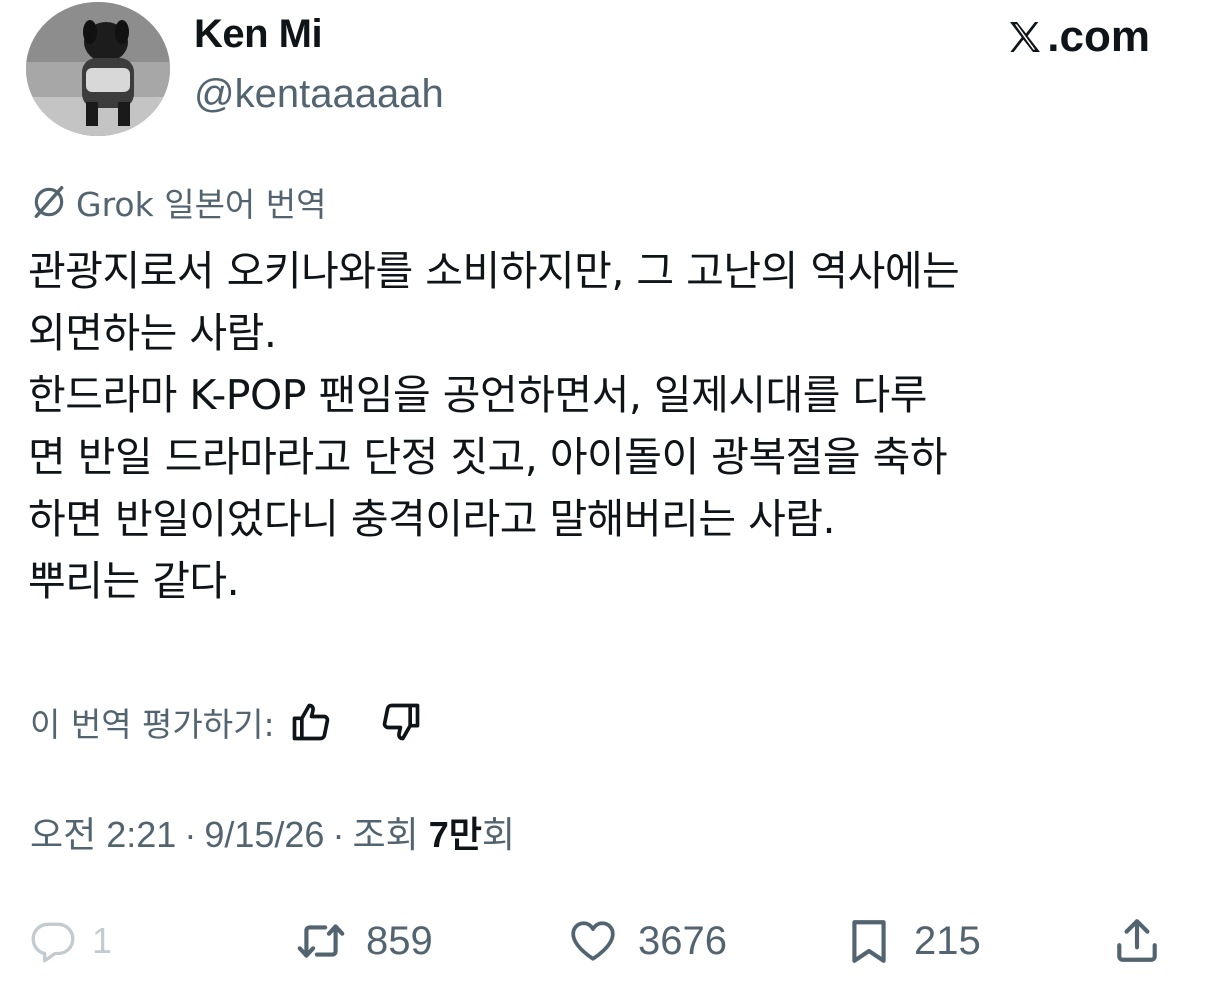  Describe the element at coordinates (682, 940) in the screenshot. I see `like-count: 3676` at that location.